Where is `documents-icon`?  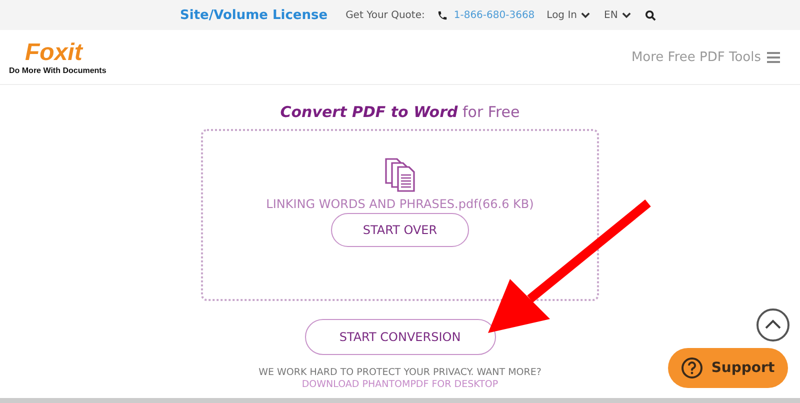 documents-icon is located at coordinates (400, 175).